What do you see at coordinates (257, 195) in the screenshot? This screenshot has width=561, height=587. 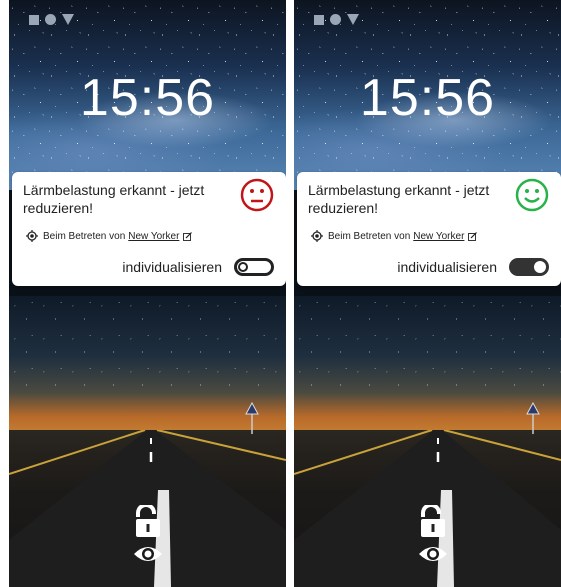 I see `neutral-face-icon` at bounding box center [257, 195].